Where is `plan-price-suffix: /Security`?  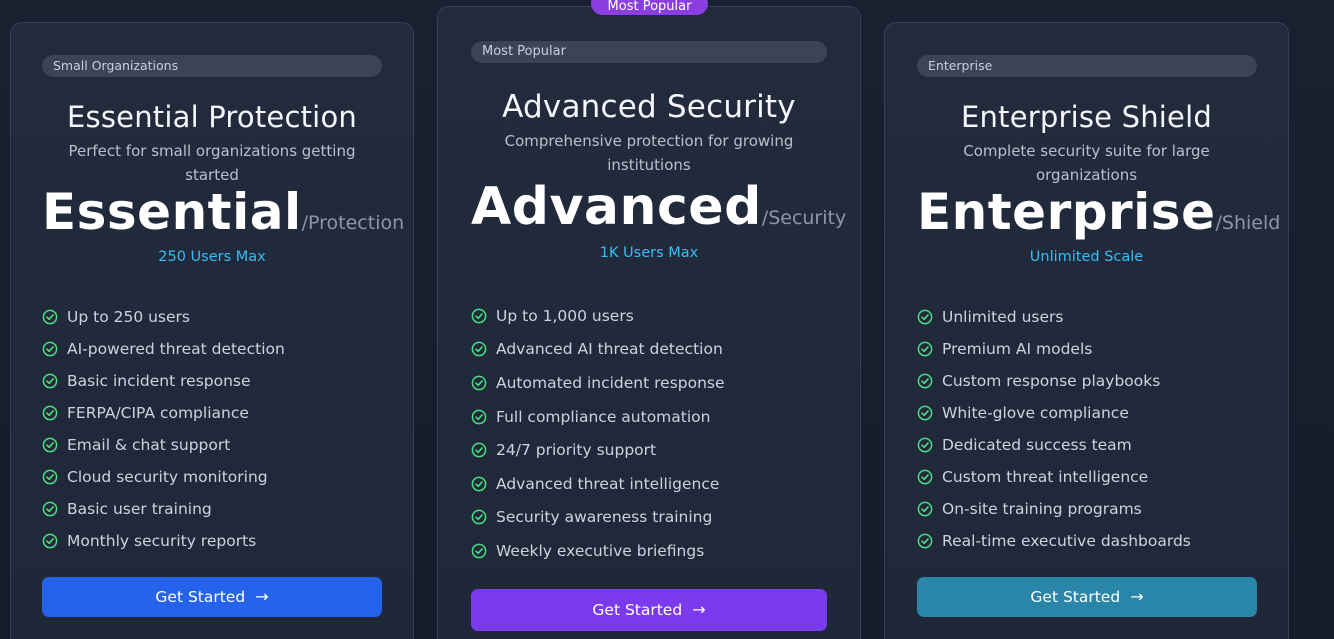
plan-price-suffix: /Security is located at coordinates (804, 218).